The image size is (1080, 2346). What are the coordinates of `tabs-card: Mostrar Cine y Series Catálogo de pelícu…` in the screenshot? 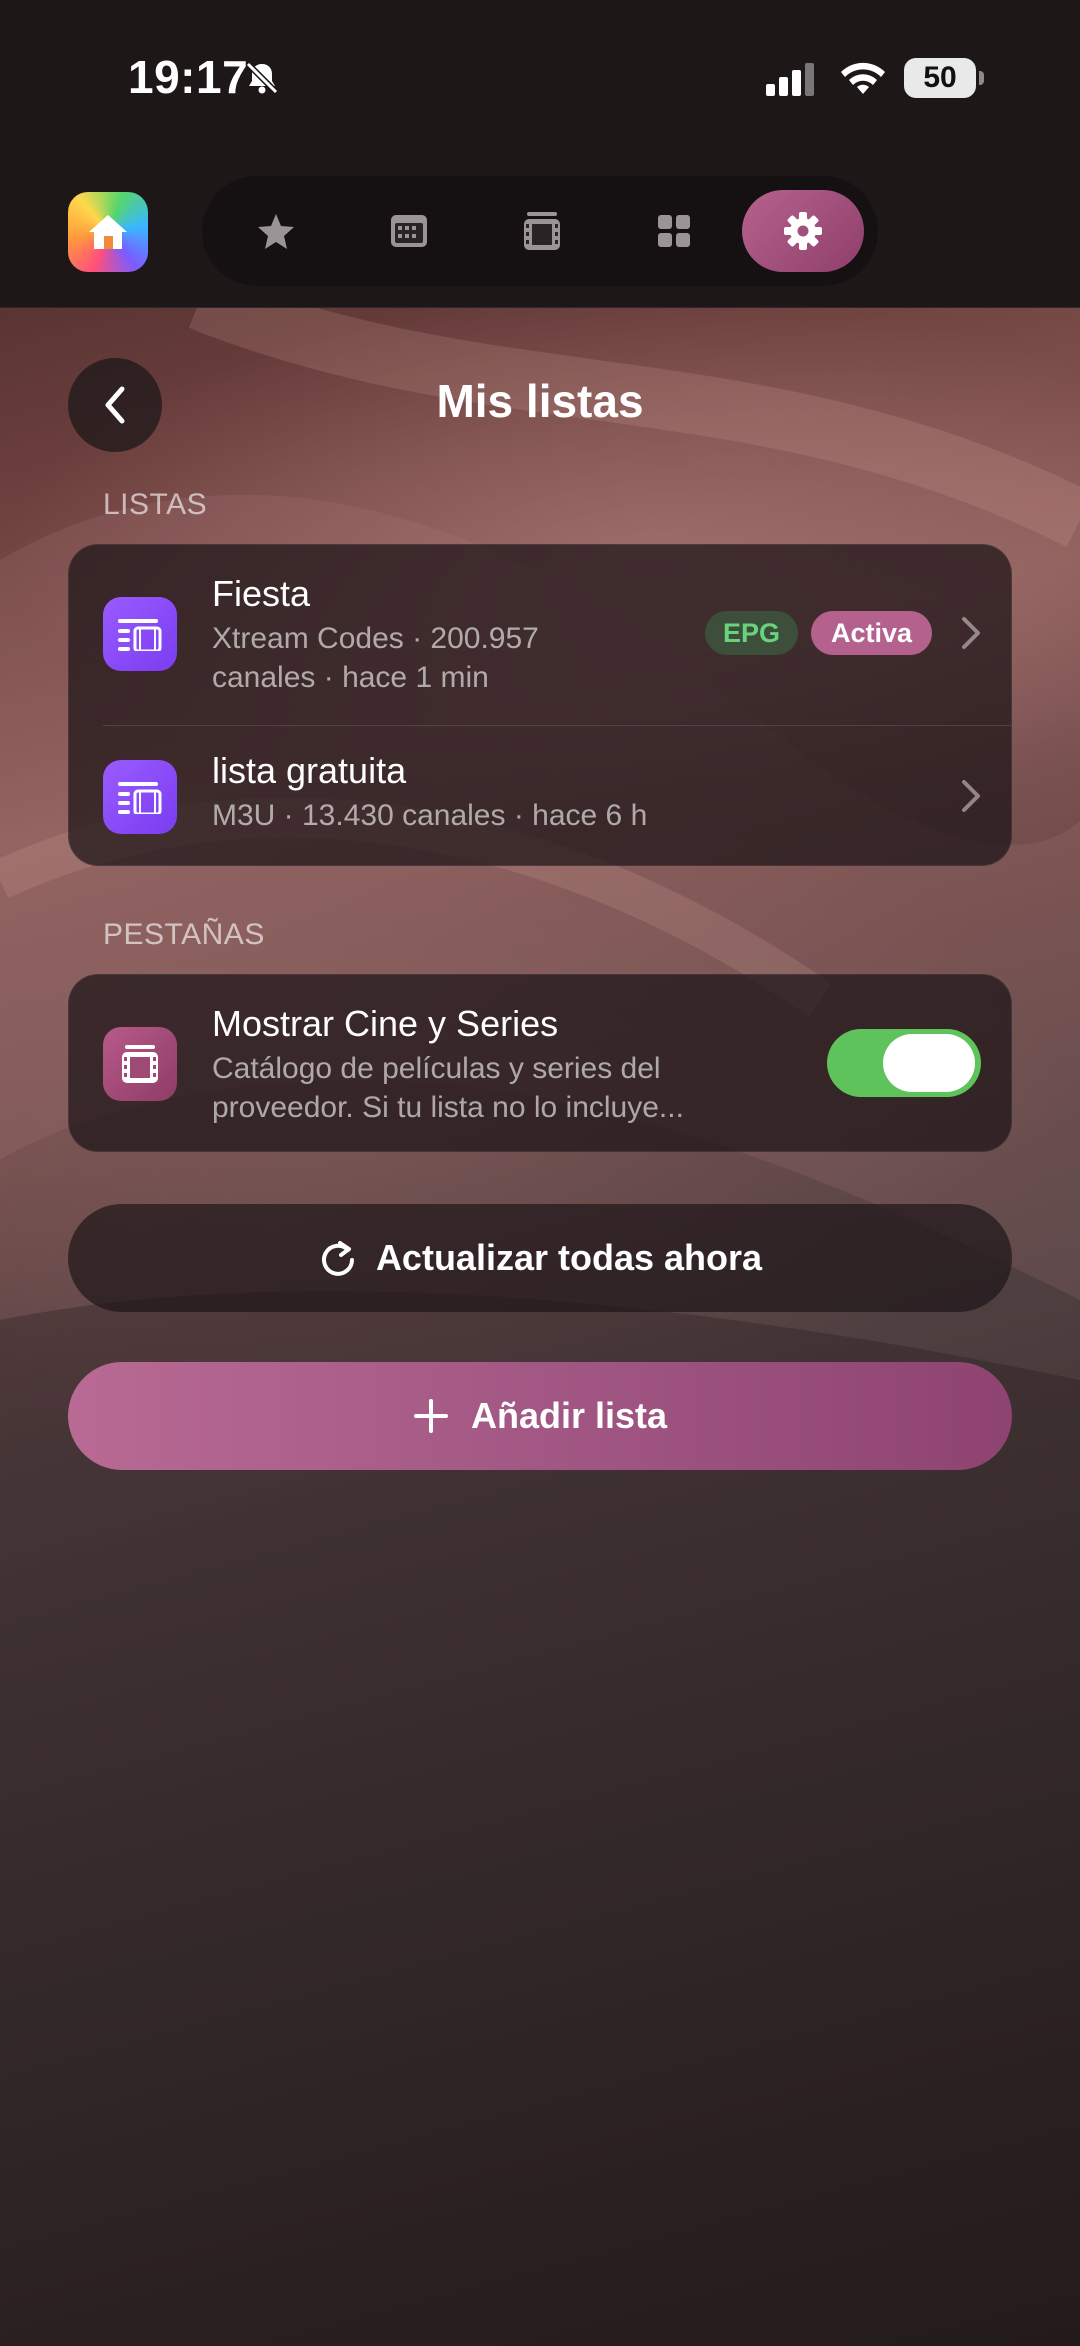 It's located at (540, 1063).